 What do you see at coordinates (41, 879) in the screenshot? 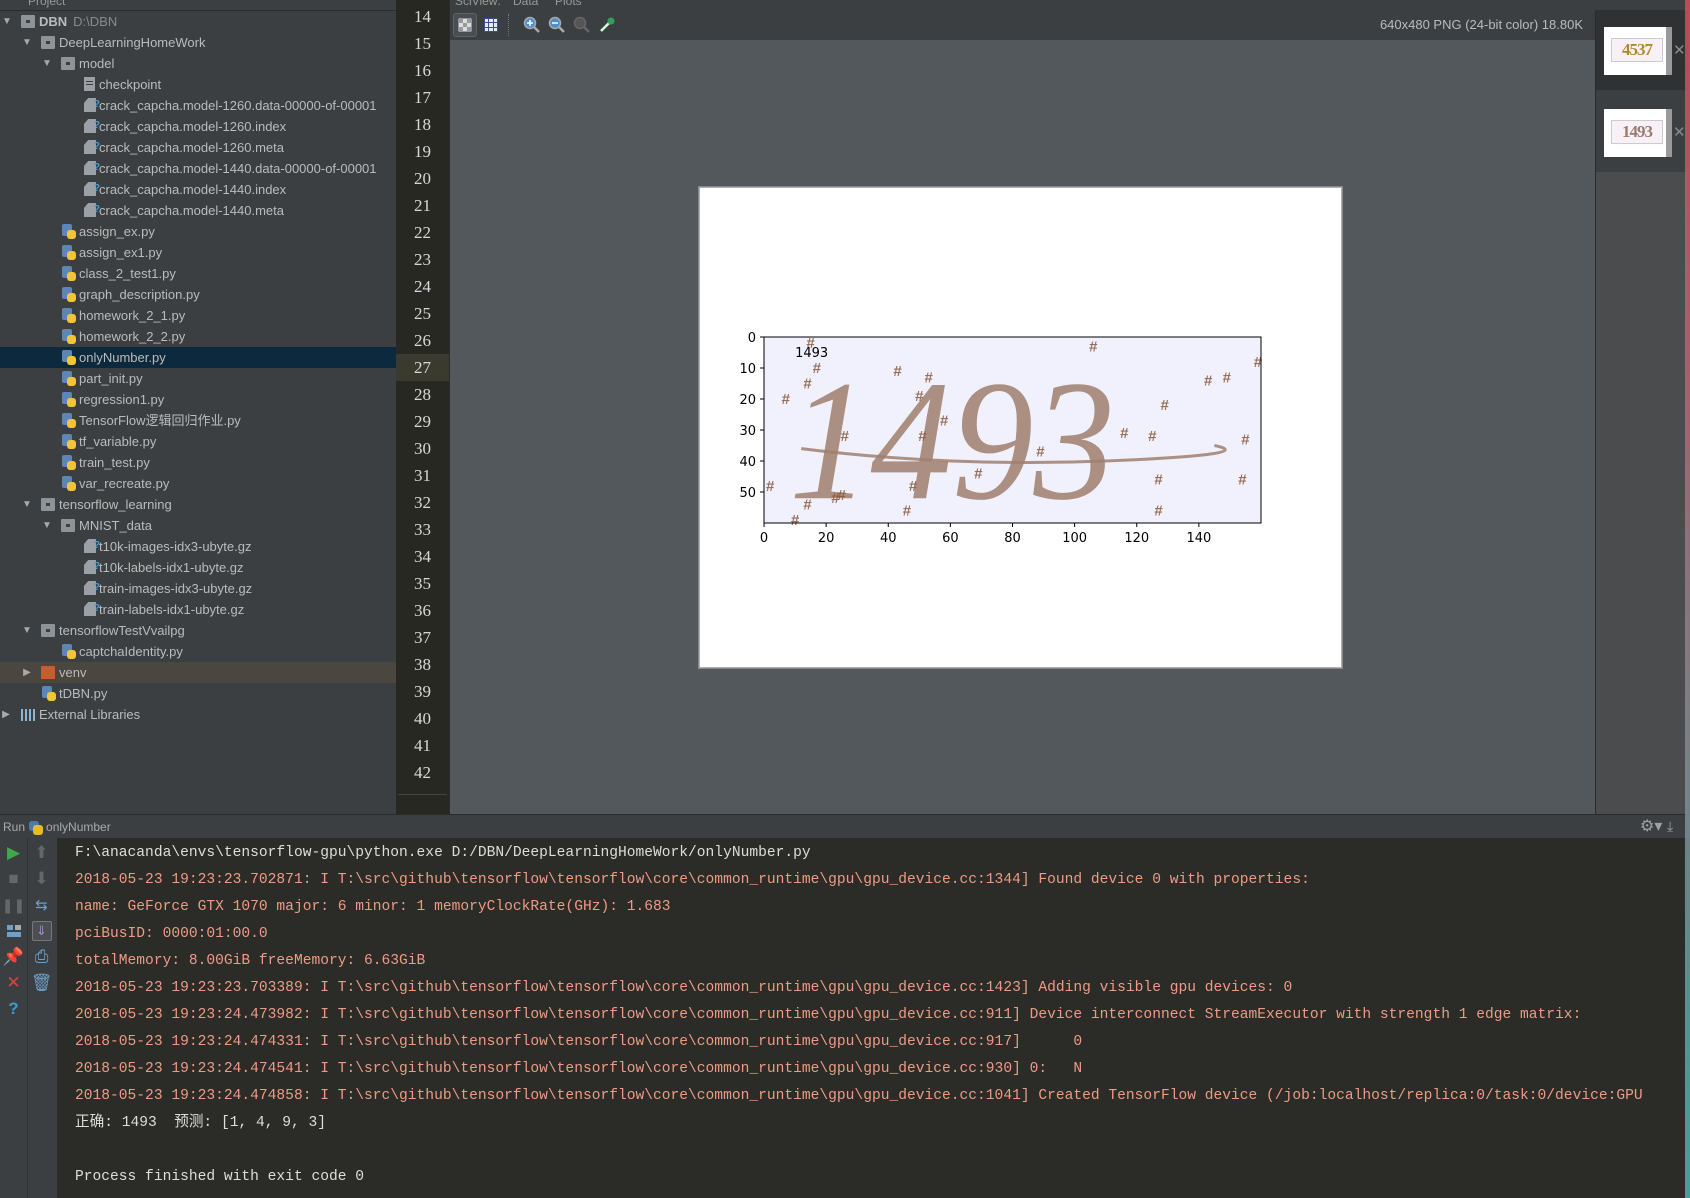
I see `down-arrow-icon: ⬇` at bounding box center [41, 879].